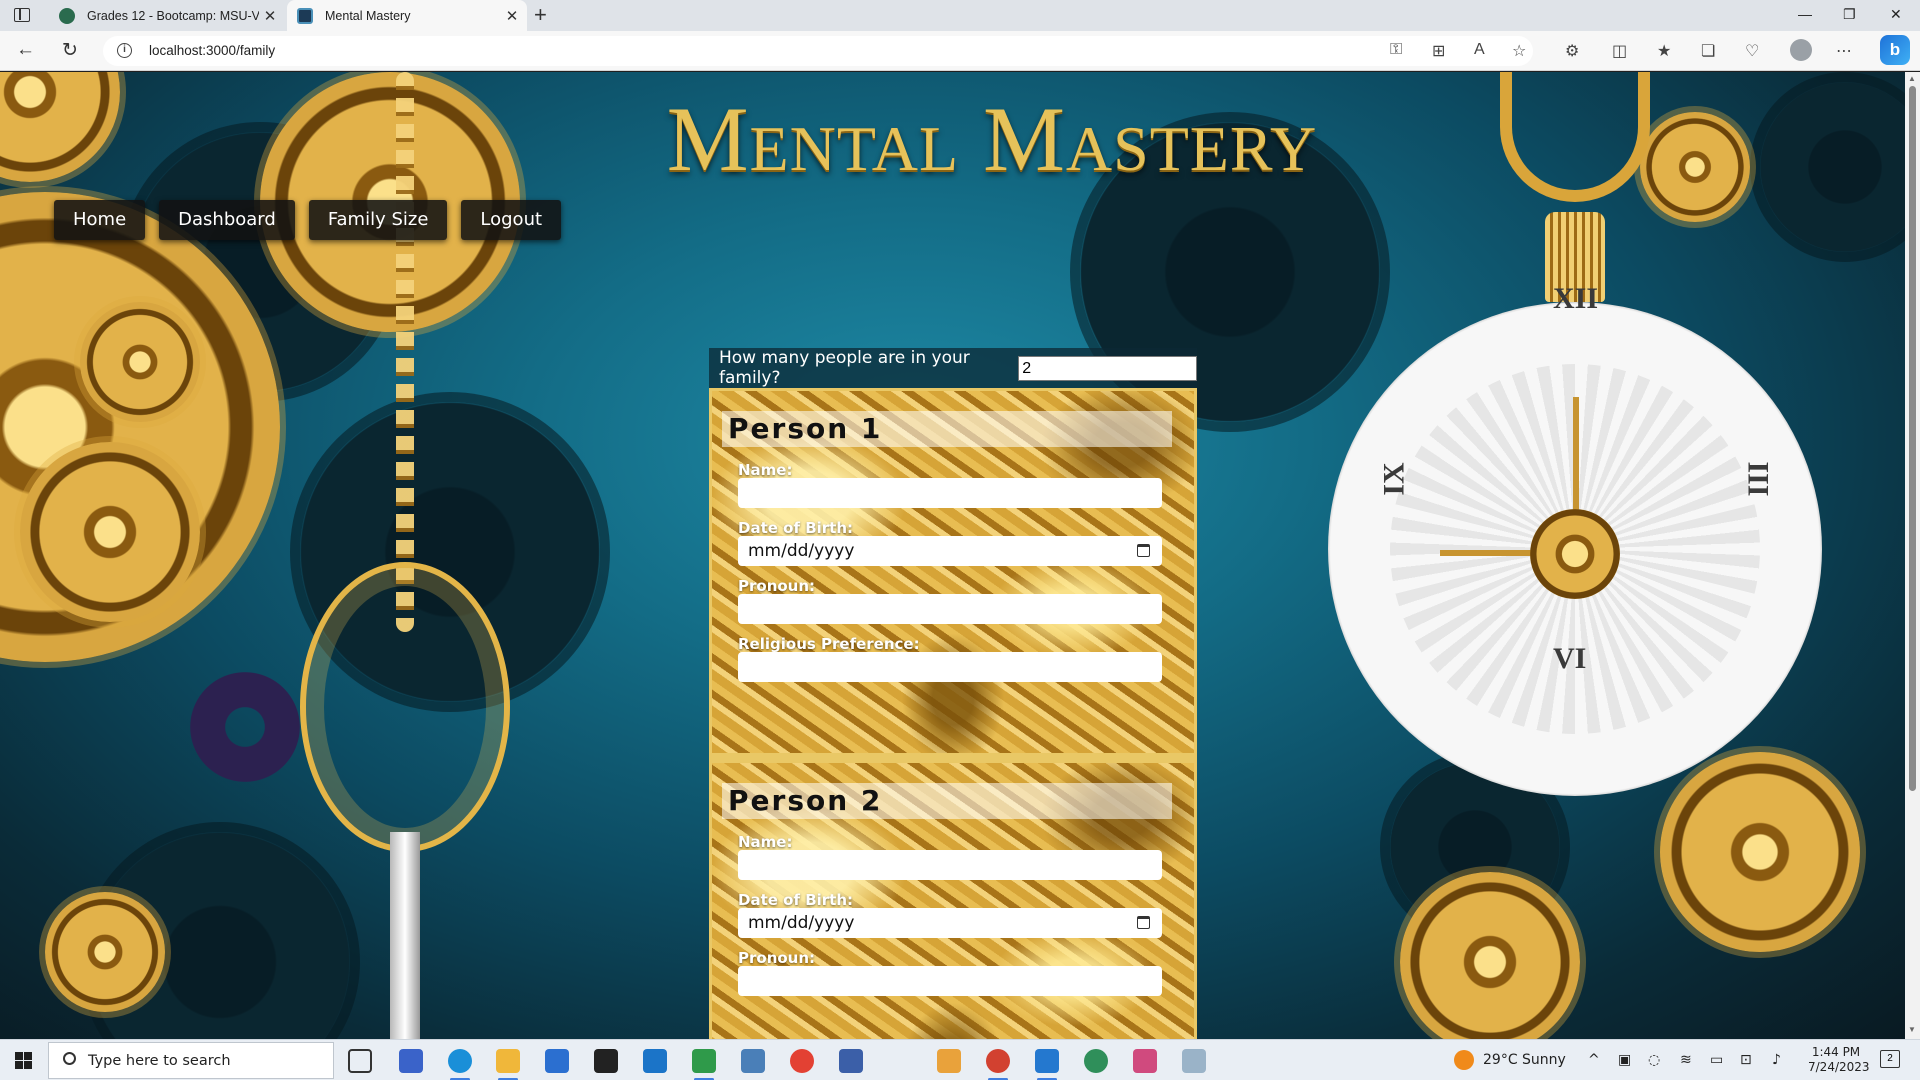 Image resolution: width=1920 pixels, height=1080 pixels. Describe the element at coordinates (1716, 1060) in the screenshot. I see `battery-icon: ▭` at that location.